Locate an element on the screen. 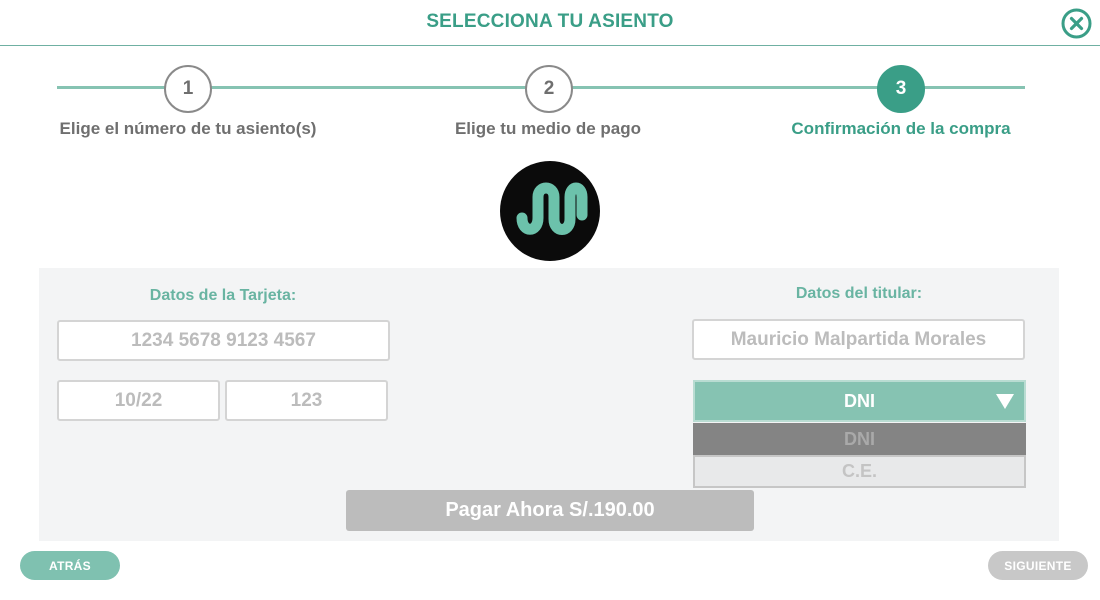 The height and width of the screenshot is (600, 1100). document-type-value: DNI is located at coordinates (859, 400).